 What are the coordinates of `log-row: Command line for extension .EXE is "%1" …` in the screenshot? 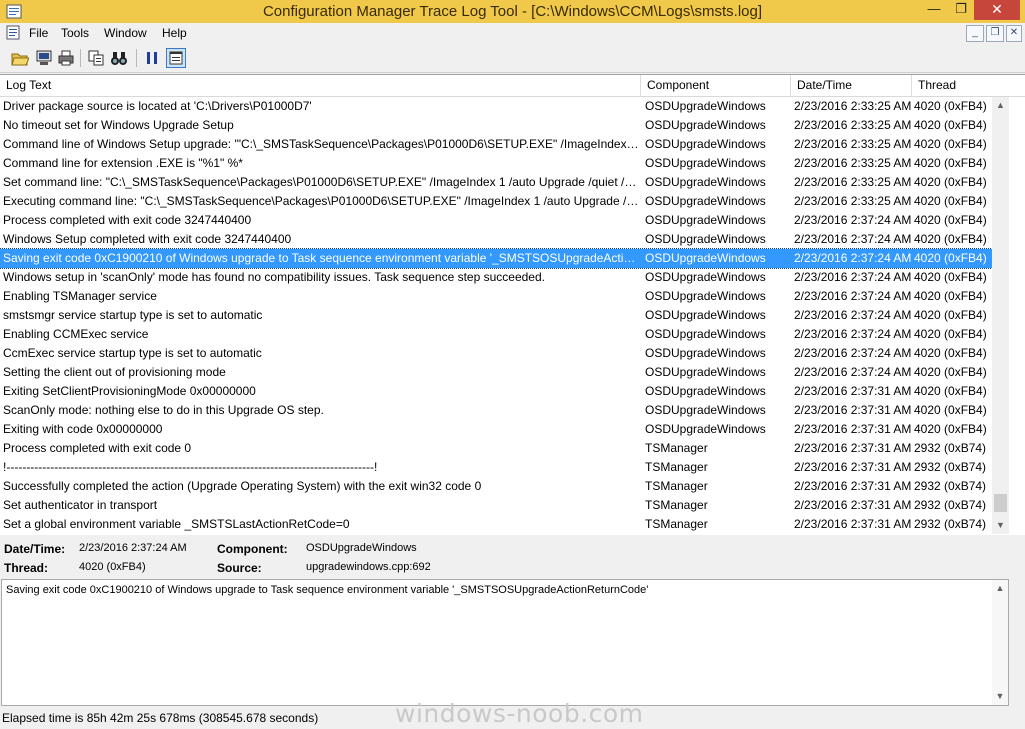 It's located at (496, 163).